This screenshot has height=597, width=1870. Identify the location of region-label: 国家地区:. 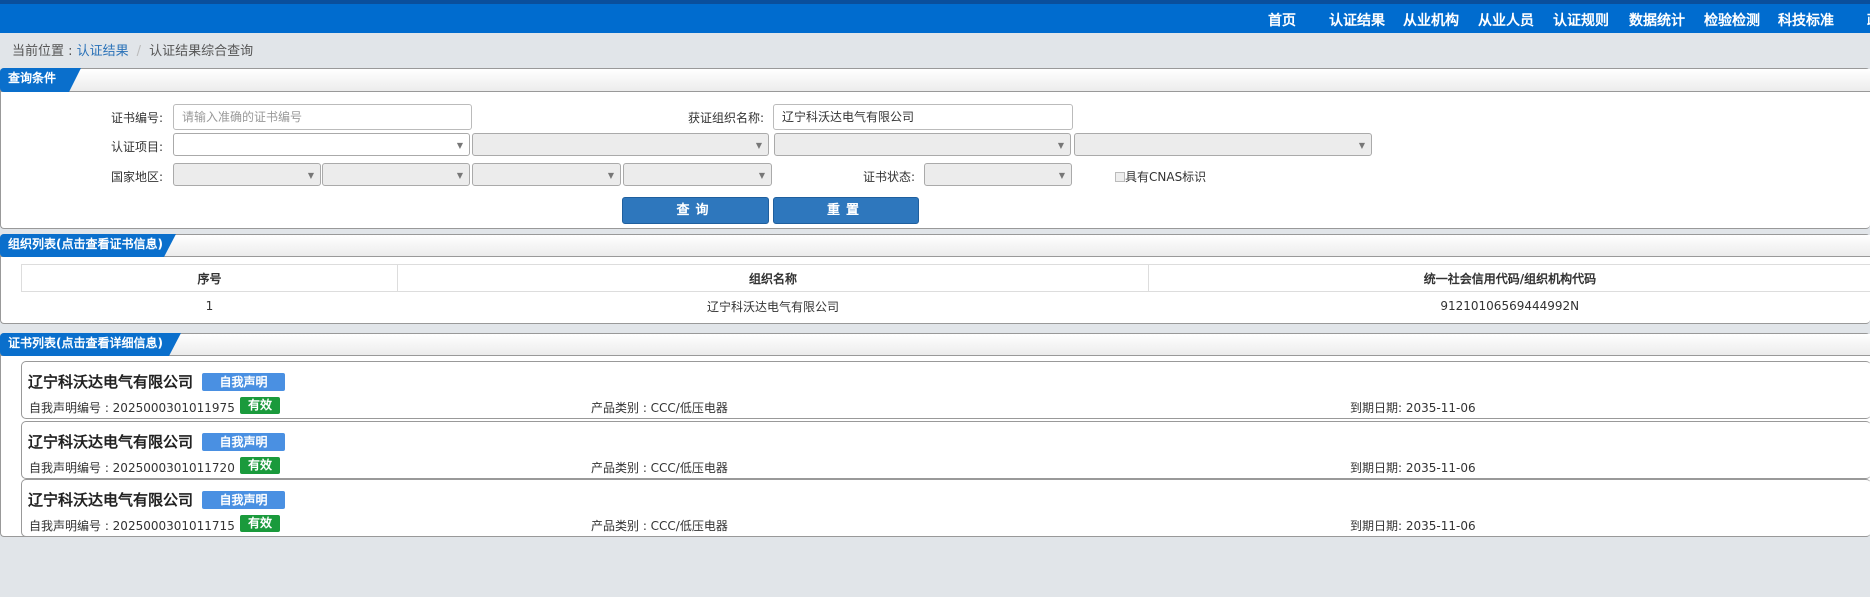
(136, 177).